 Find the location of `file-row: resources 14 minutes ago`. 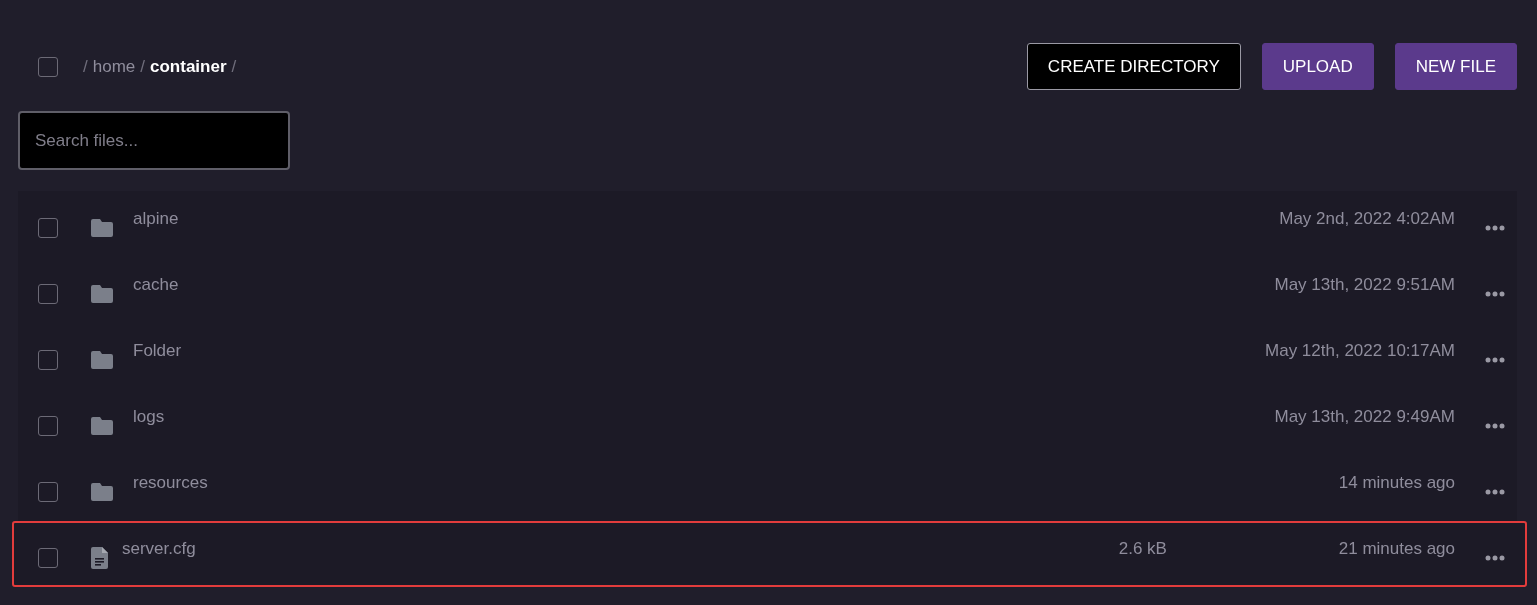

file-row: resources 14 minutes ago is located at coordinates (767, 488).